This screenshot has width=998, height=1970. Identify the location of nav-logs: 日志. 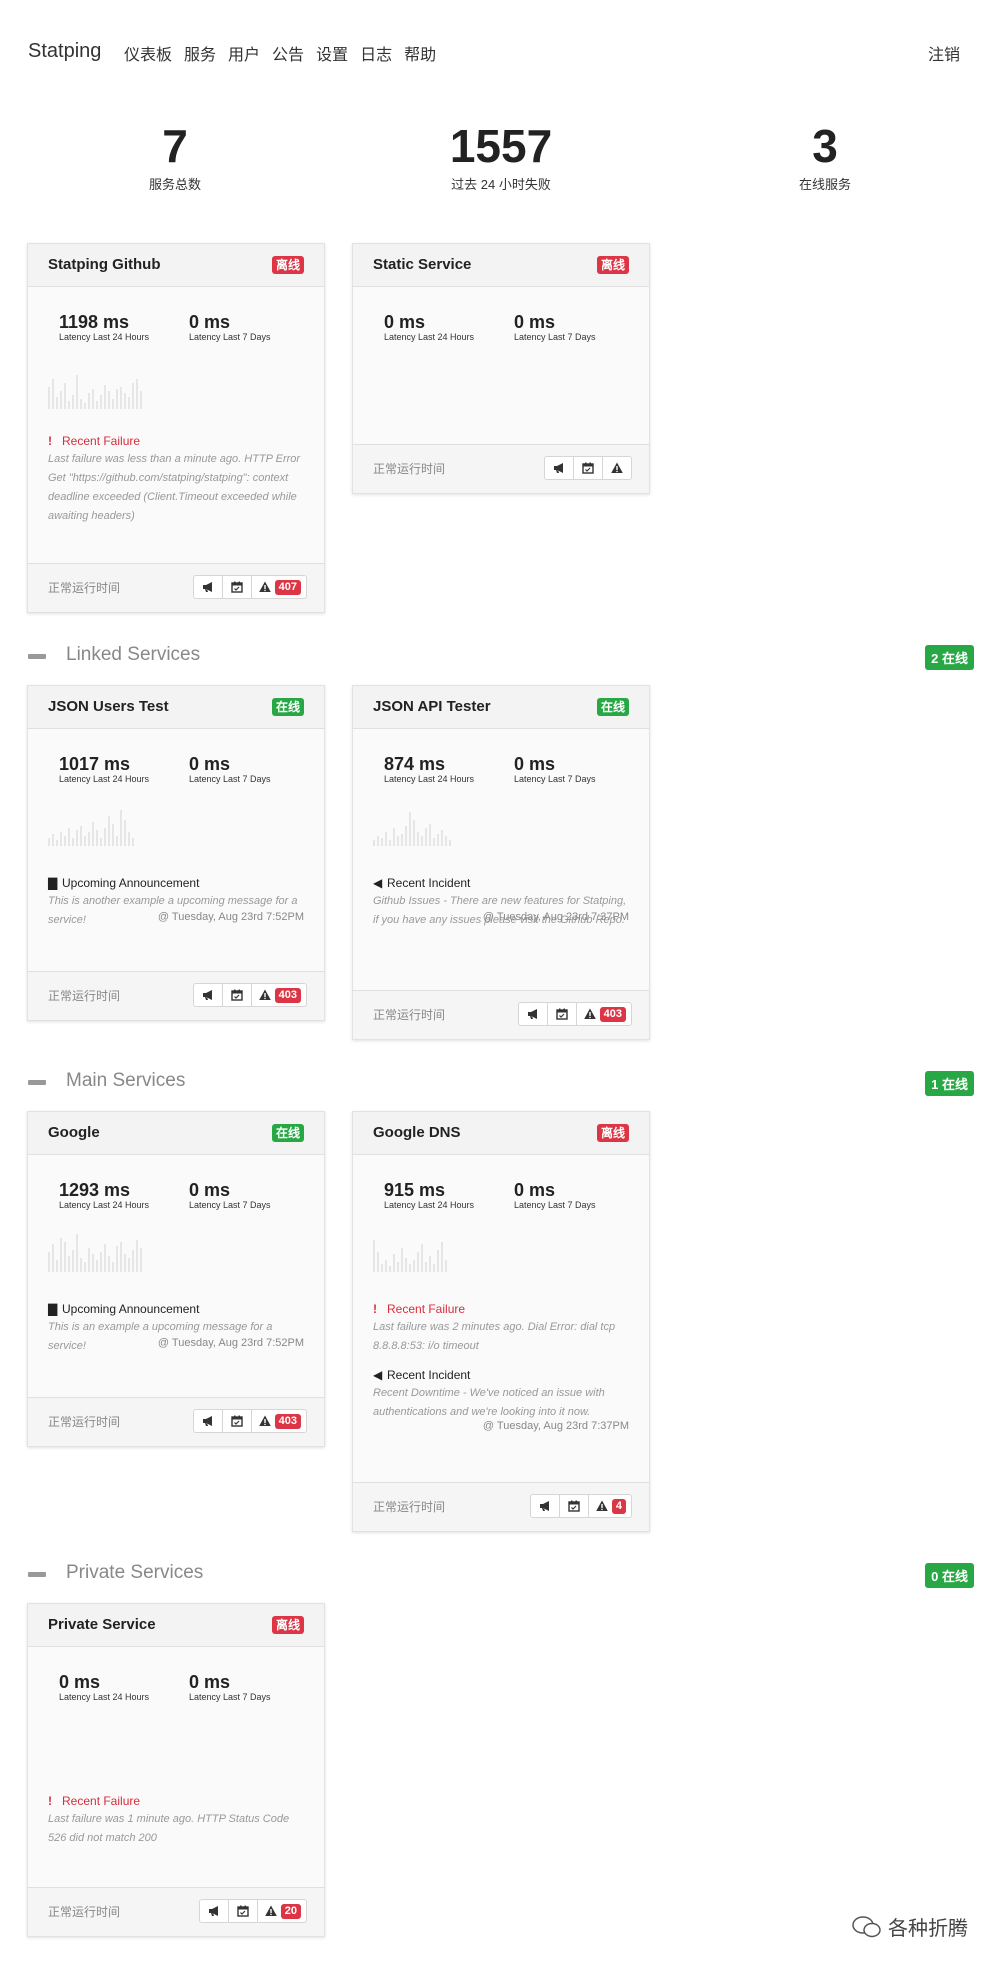
(376, 53).